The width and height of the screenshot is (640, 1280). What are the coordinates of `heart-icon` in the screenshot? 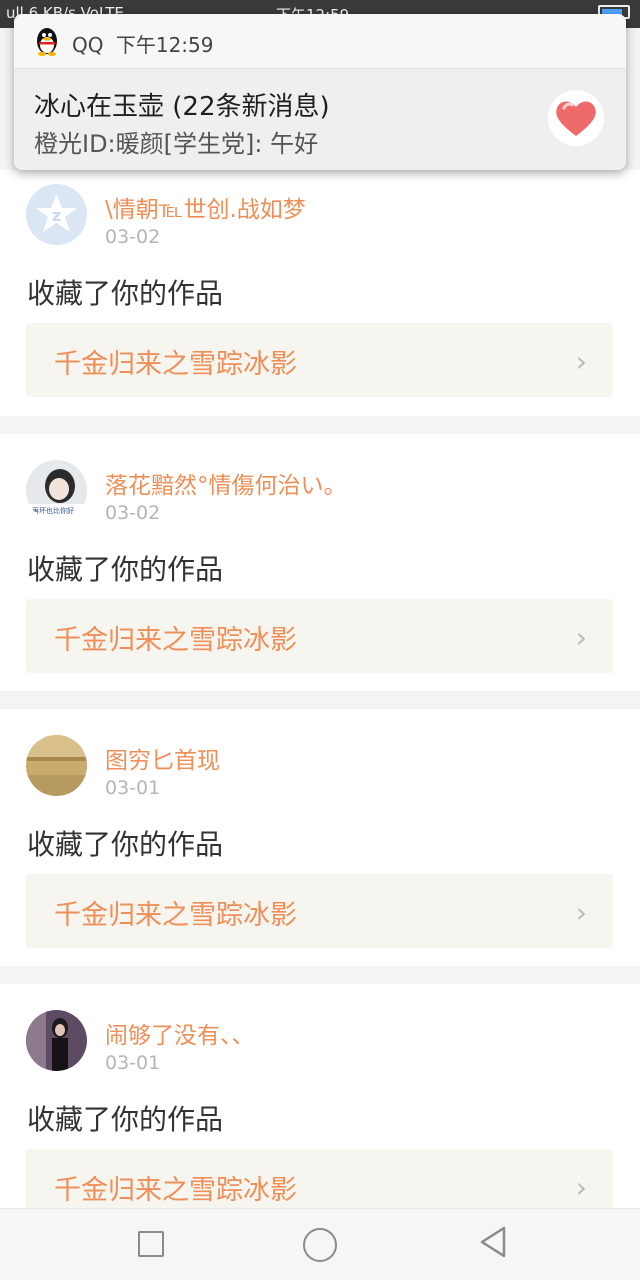 It's located at (576, 118).